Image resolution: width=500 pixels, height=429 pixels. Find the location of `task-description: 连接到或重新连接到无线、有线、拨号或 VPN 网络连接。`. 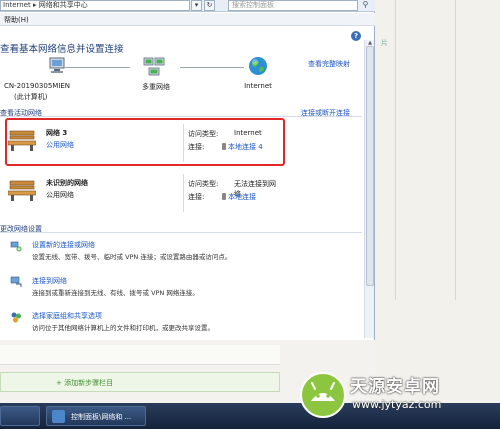

task-description: 连接到或重新连接到无线、有线、拨号或 VPN 网络连接。 is located at coordinates (115, 293).